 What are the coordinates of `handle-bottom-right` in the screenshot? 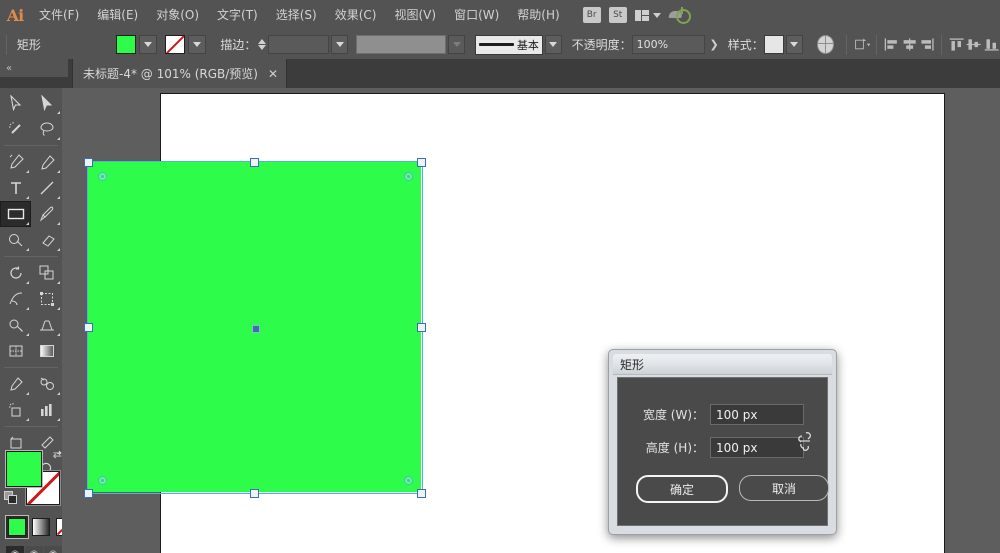 It's located at (421, 493).